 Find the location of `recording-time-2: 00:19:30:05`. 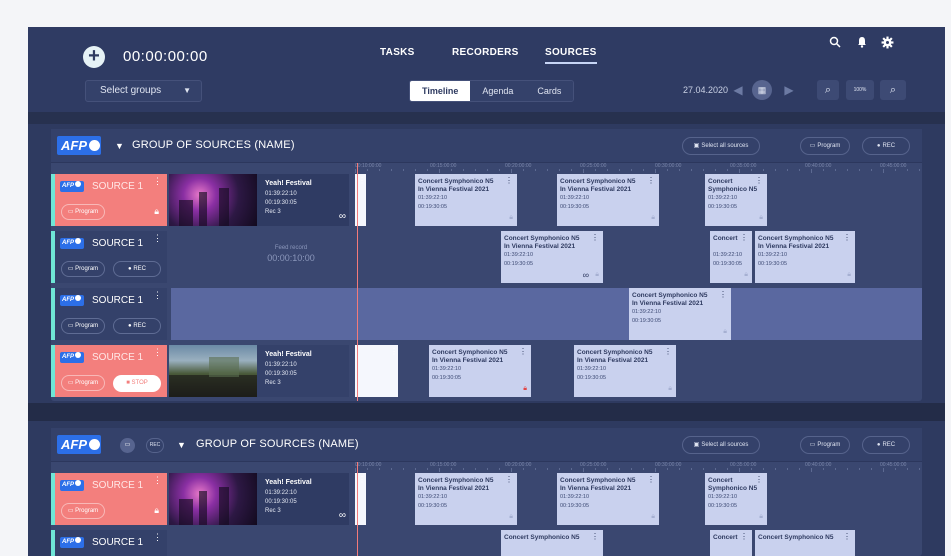

recording-time-2: 00:19:30:05 is located at coordinates (433, 207).